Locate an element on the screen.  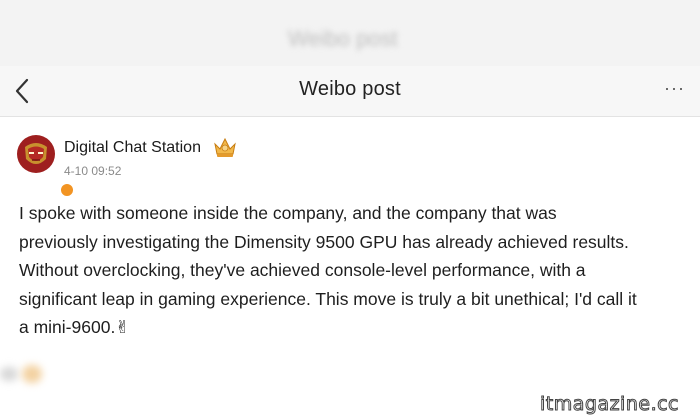
author-name: Digital Chat Station is located at coordinates (132, 148).